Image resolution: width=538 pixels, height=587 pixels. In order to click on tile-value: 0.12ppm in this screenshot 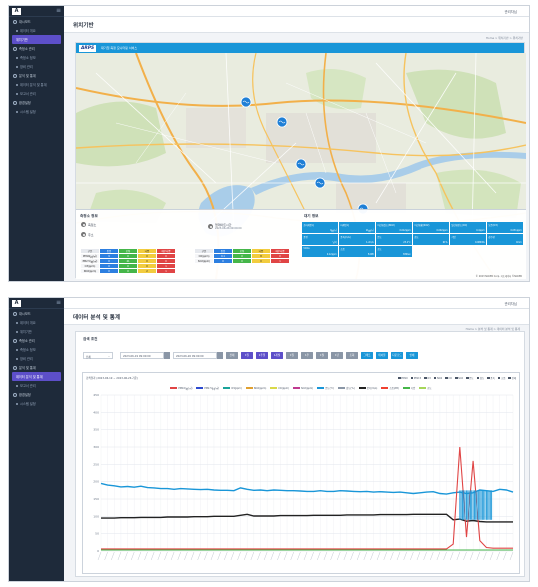, I will do `click(331, 255)`.